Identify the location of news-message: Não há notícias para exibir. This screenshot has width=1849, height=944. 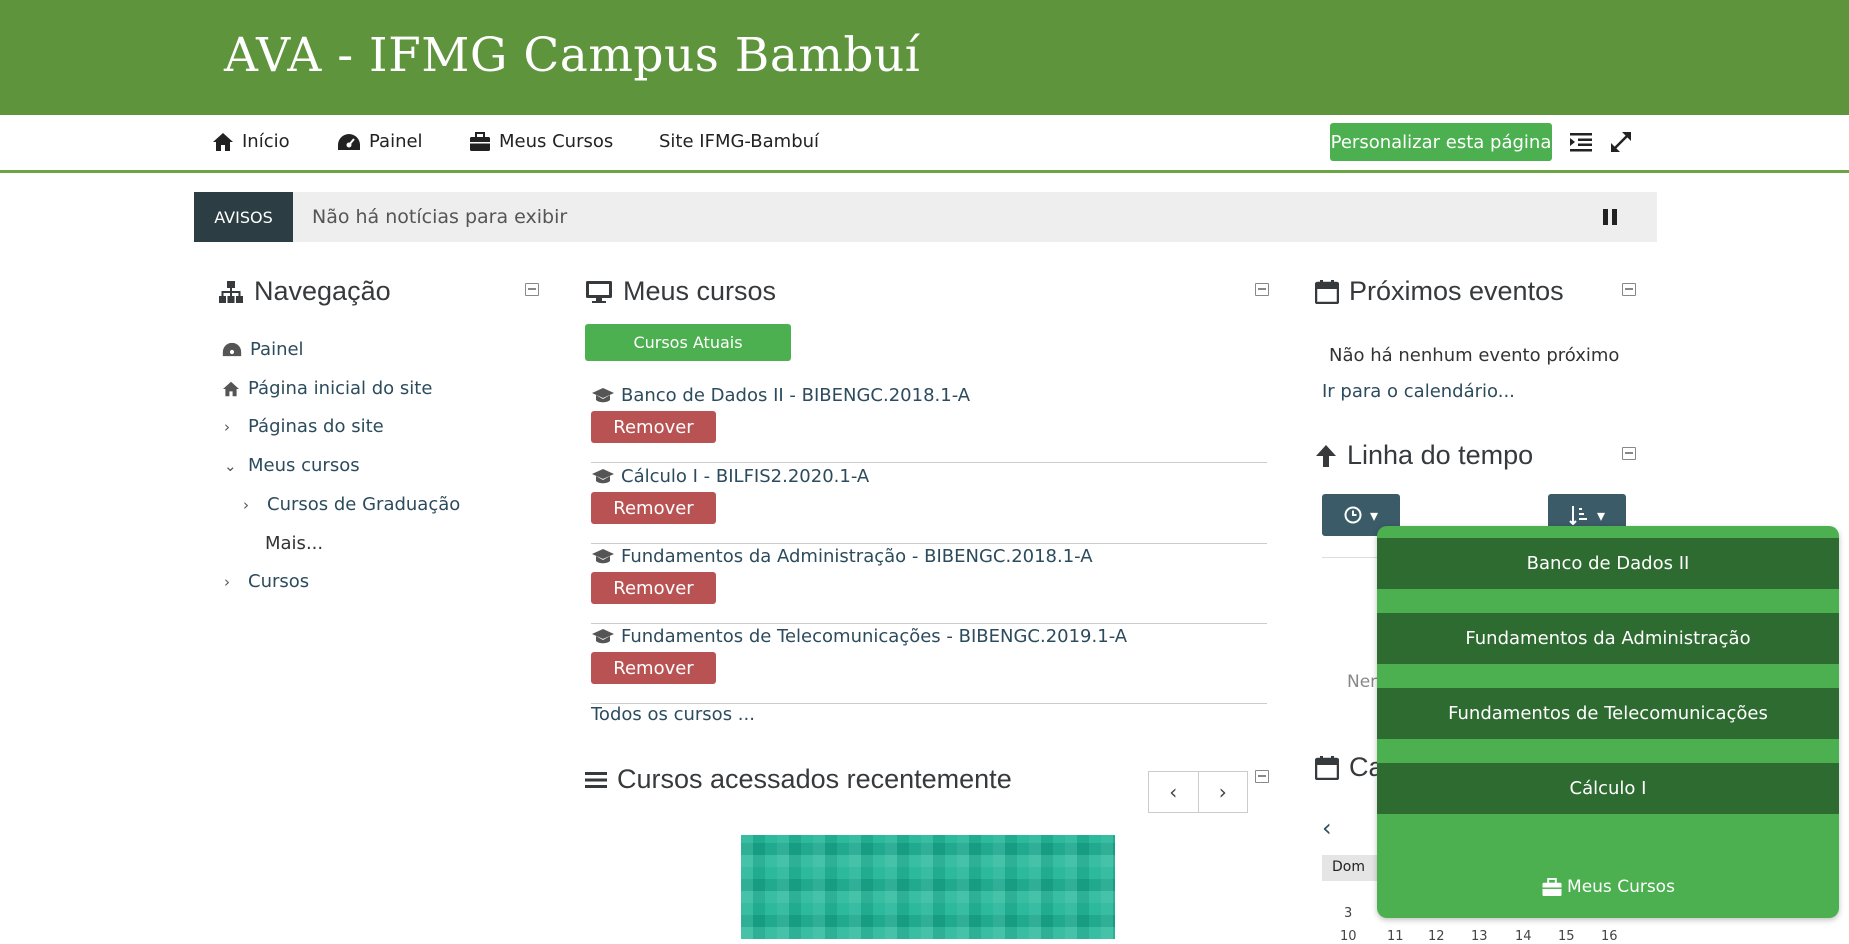
(440, 217).